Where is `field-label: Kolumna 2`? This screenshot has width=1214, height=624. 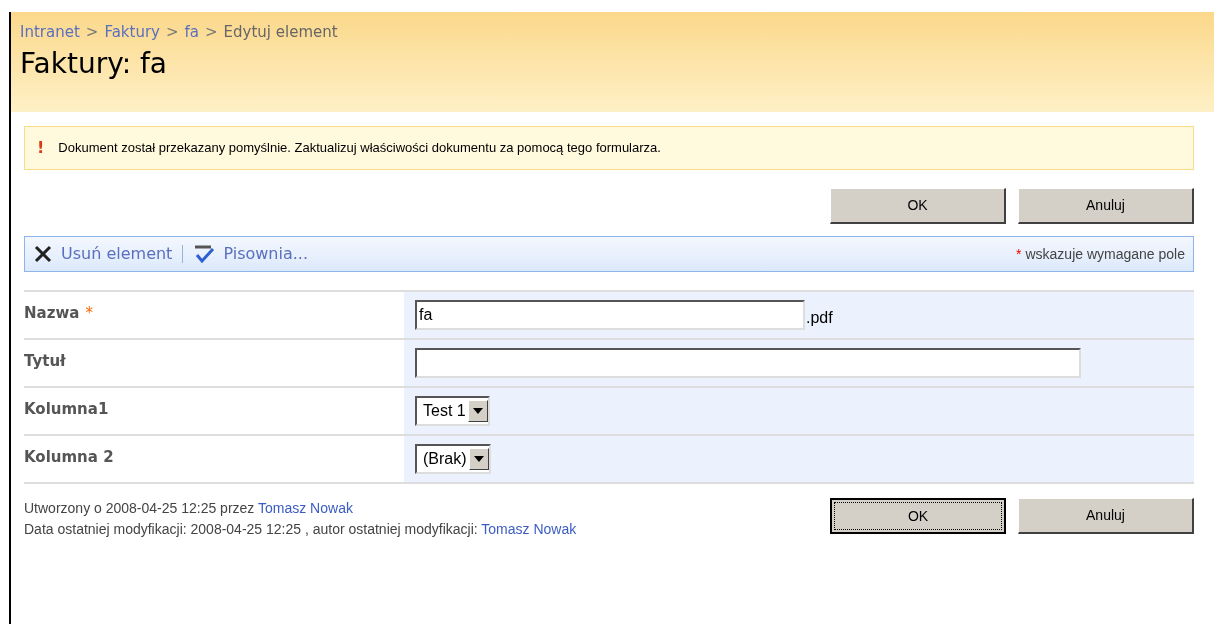 field-label: Kolumna 2 is located at coordinates (69, 457).